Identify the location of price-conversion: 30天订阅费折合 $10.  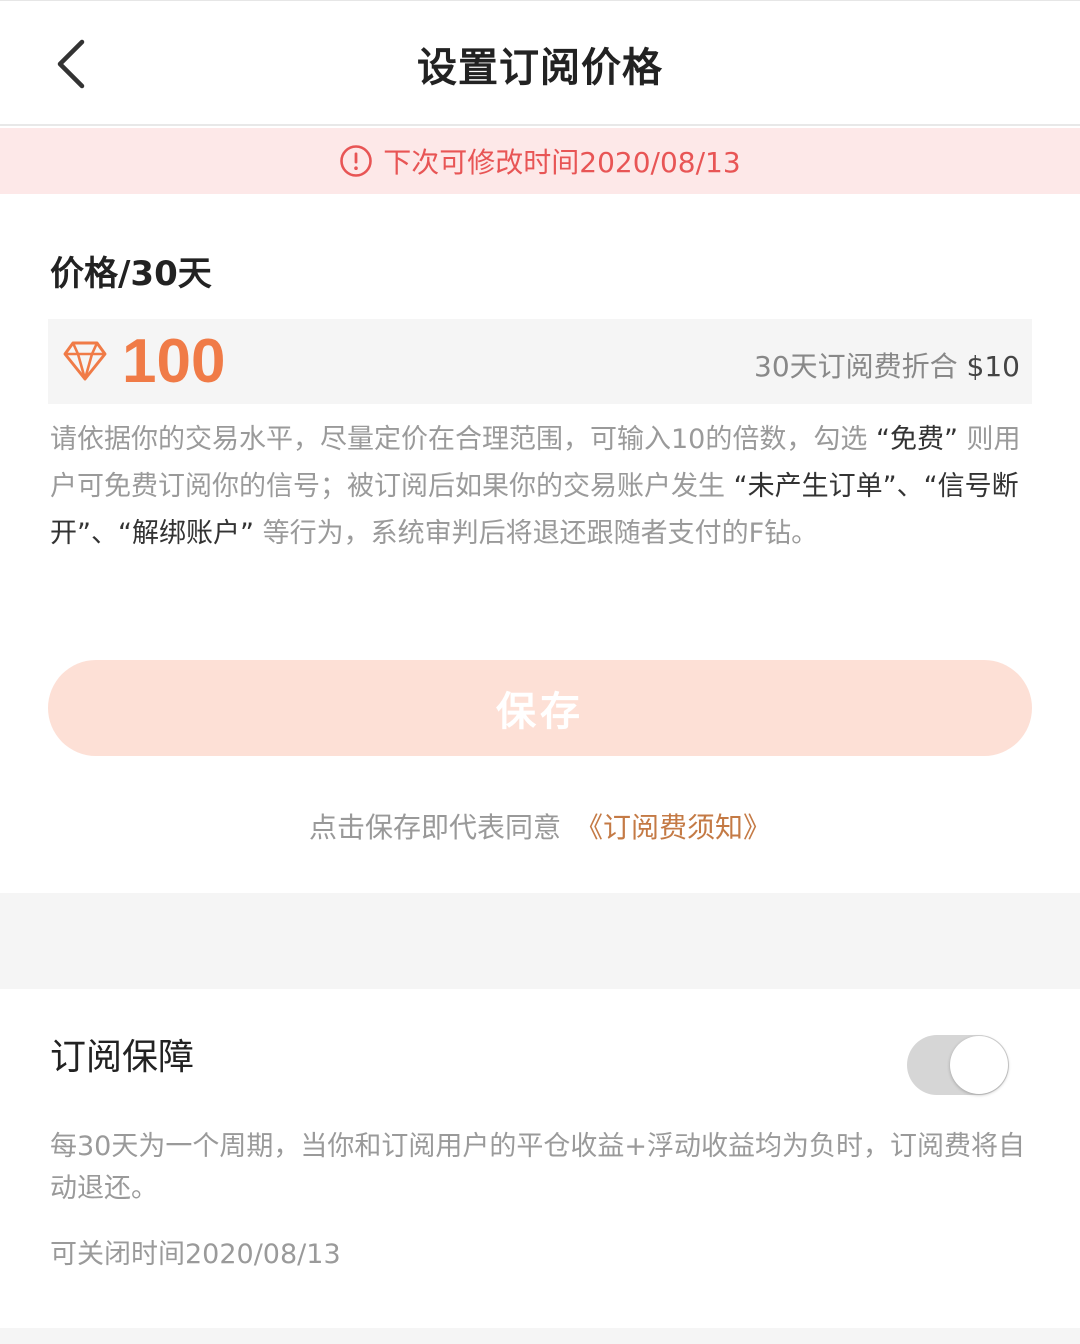
(887, 365).